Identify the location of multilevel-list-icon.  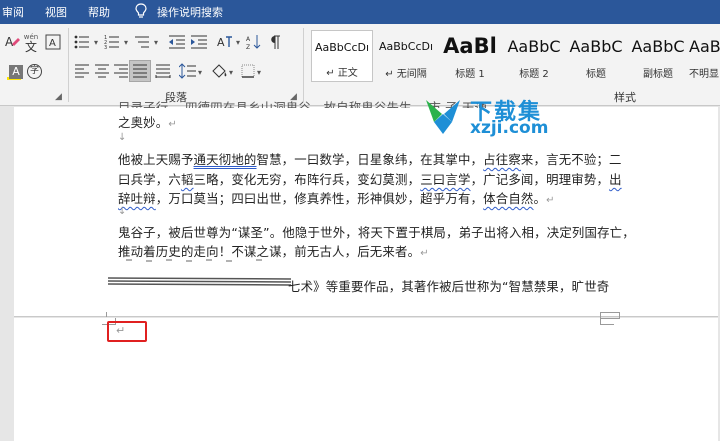
(144, 42).